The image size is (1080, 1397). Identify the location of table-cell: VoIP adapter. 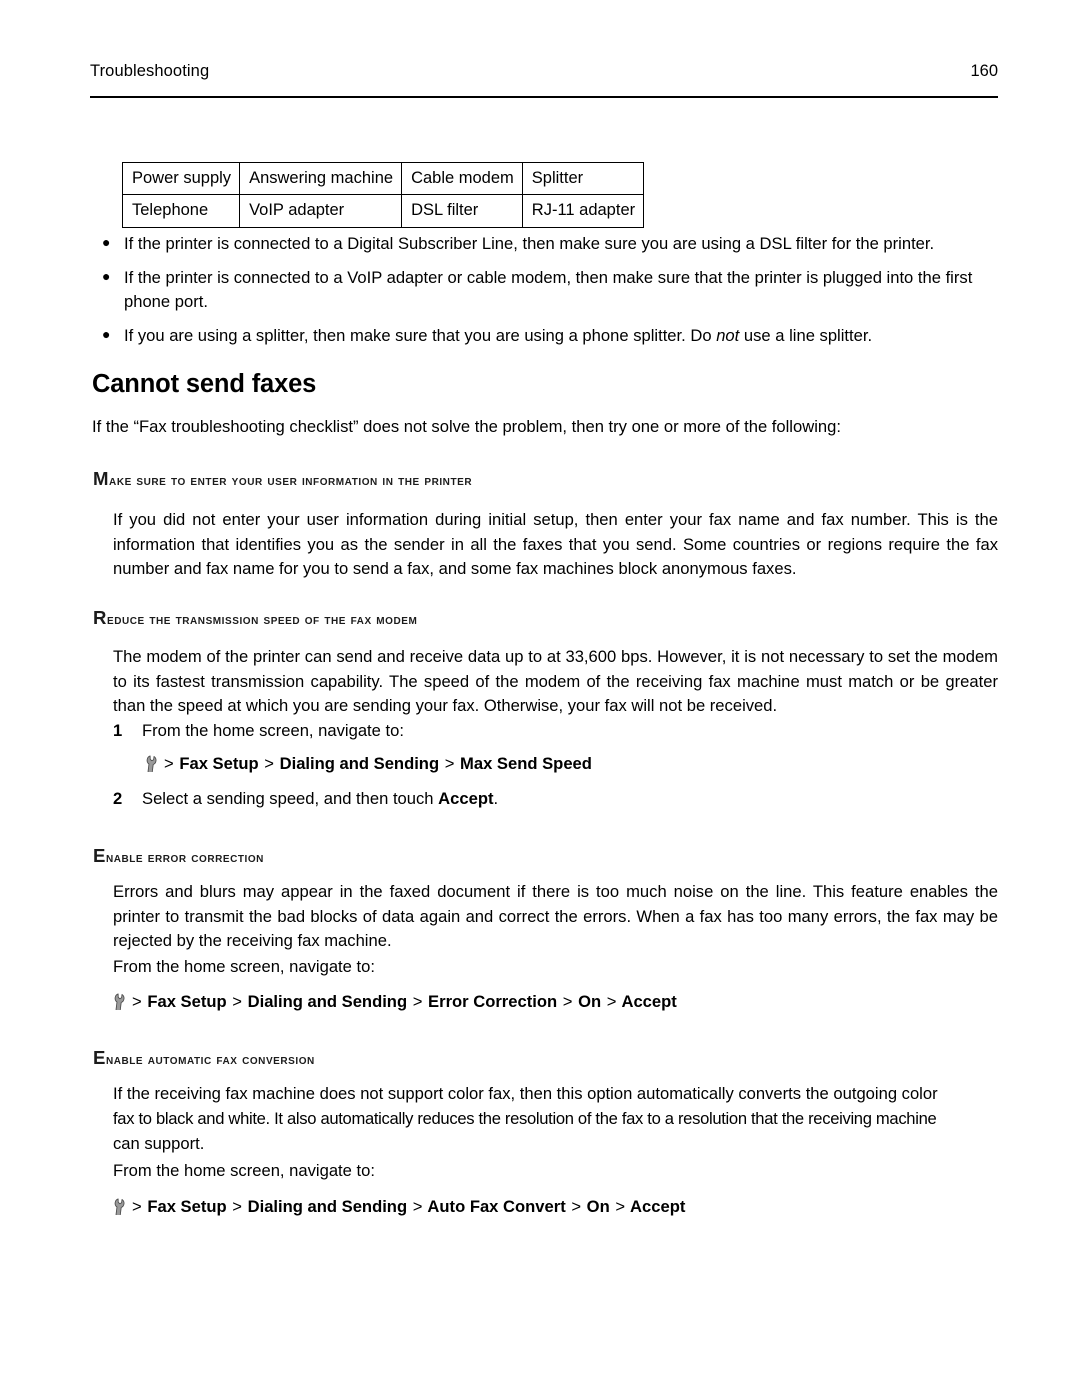
(321, 211).